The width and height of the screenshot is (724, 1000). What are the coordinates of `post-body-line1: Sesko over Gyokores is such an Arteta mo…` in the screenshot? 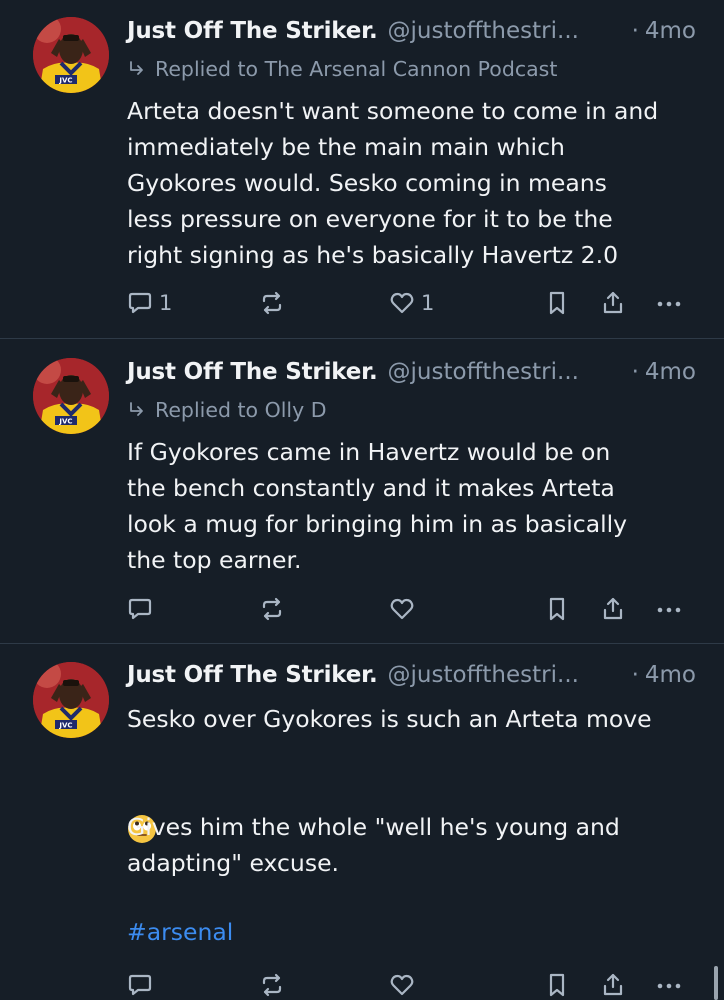 It's located at (389, 719).